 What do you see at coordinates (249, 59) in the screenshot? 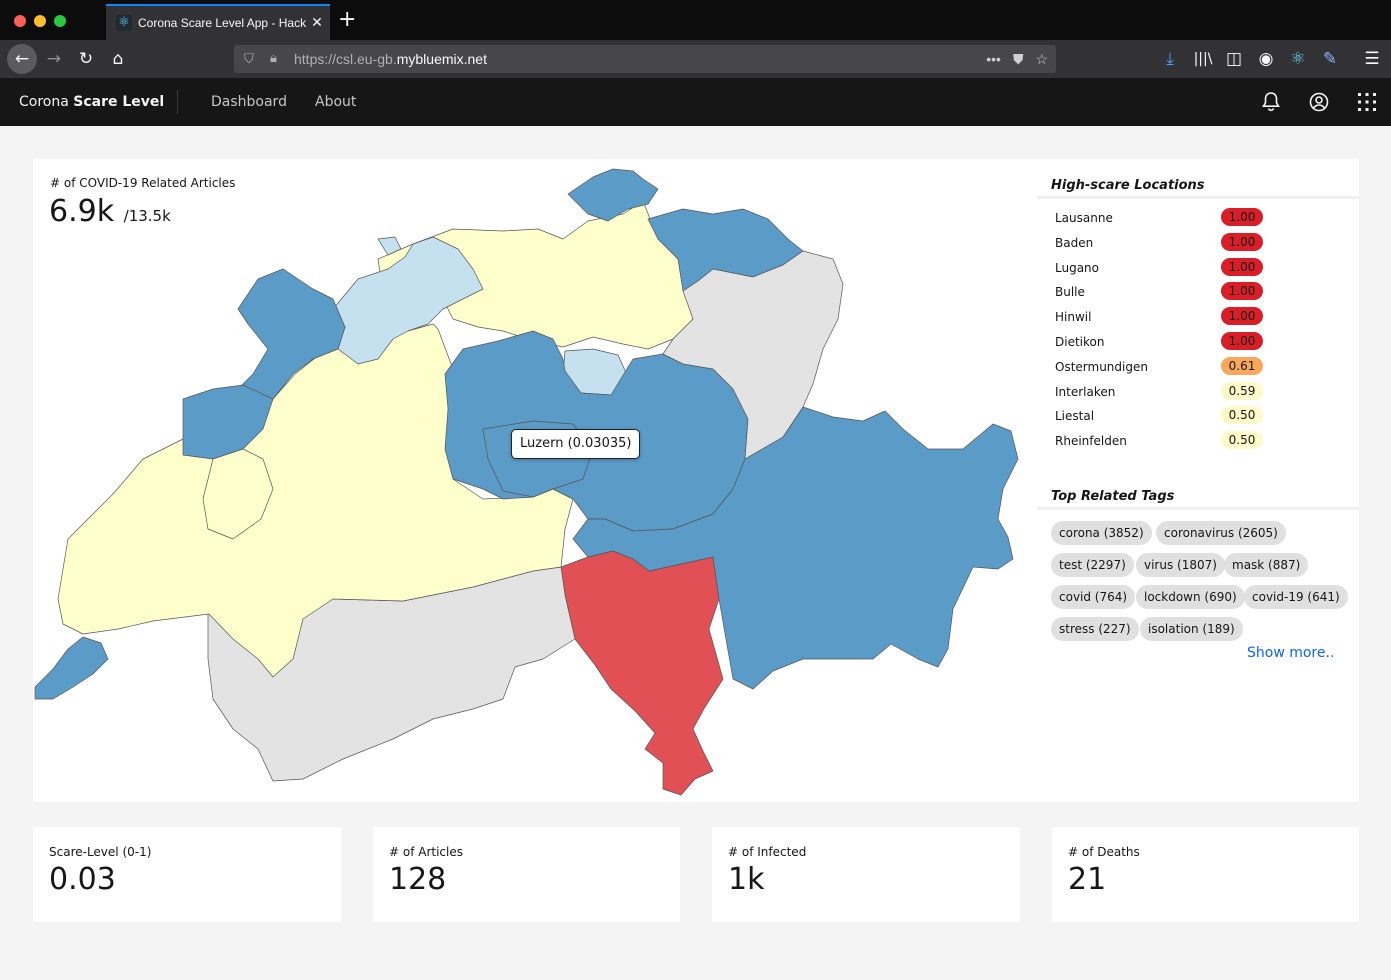
I see `shield-icon: ⛉` at bounding box center [249, 59].